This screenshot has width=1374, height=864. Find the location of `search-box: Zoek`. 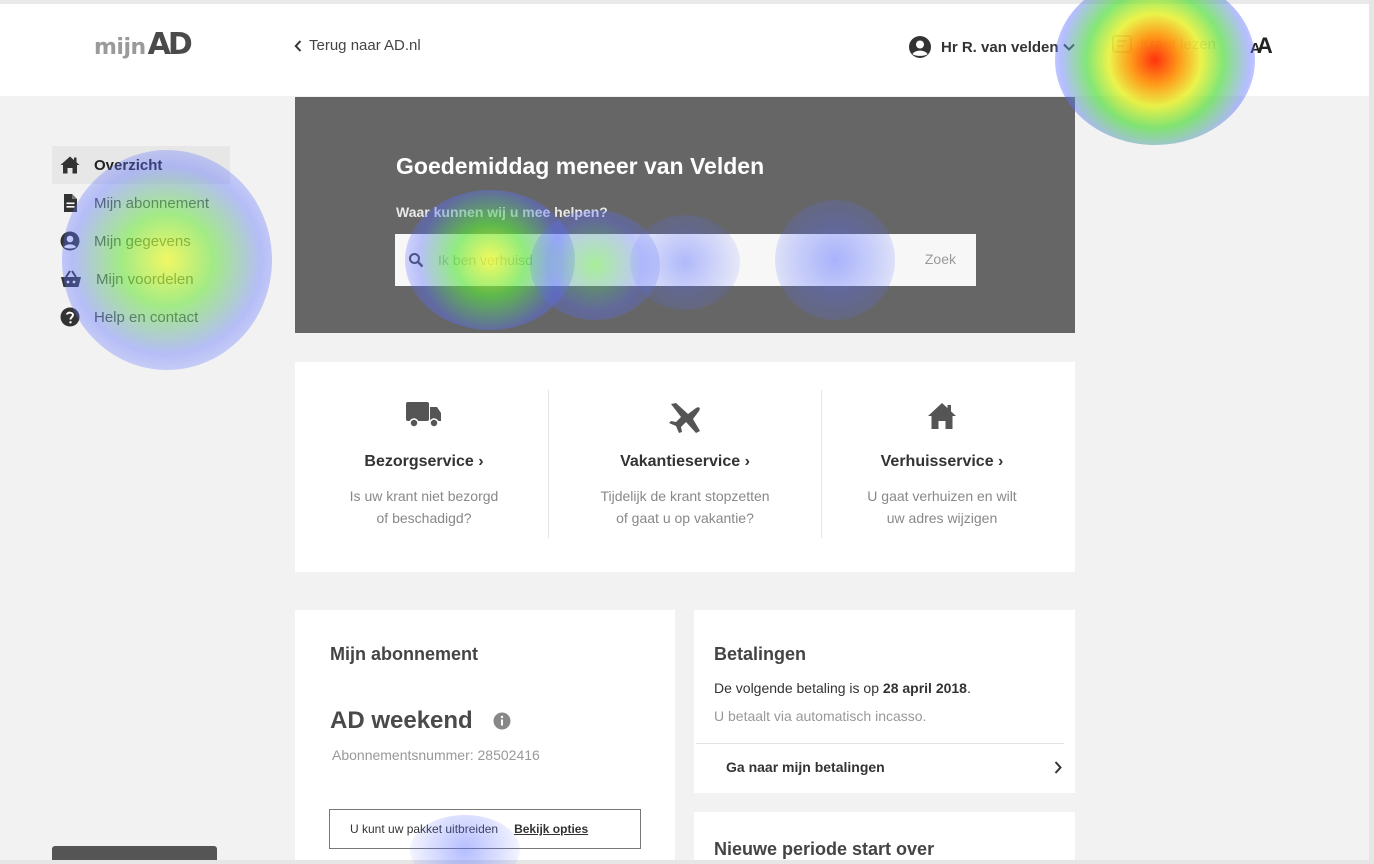

search-box: Zoek is located at coordinates (685, 260).